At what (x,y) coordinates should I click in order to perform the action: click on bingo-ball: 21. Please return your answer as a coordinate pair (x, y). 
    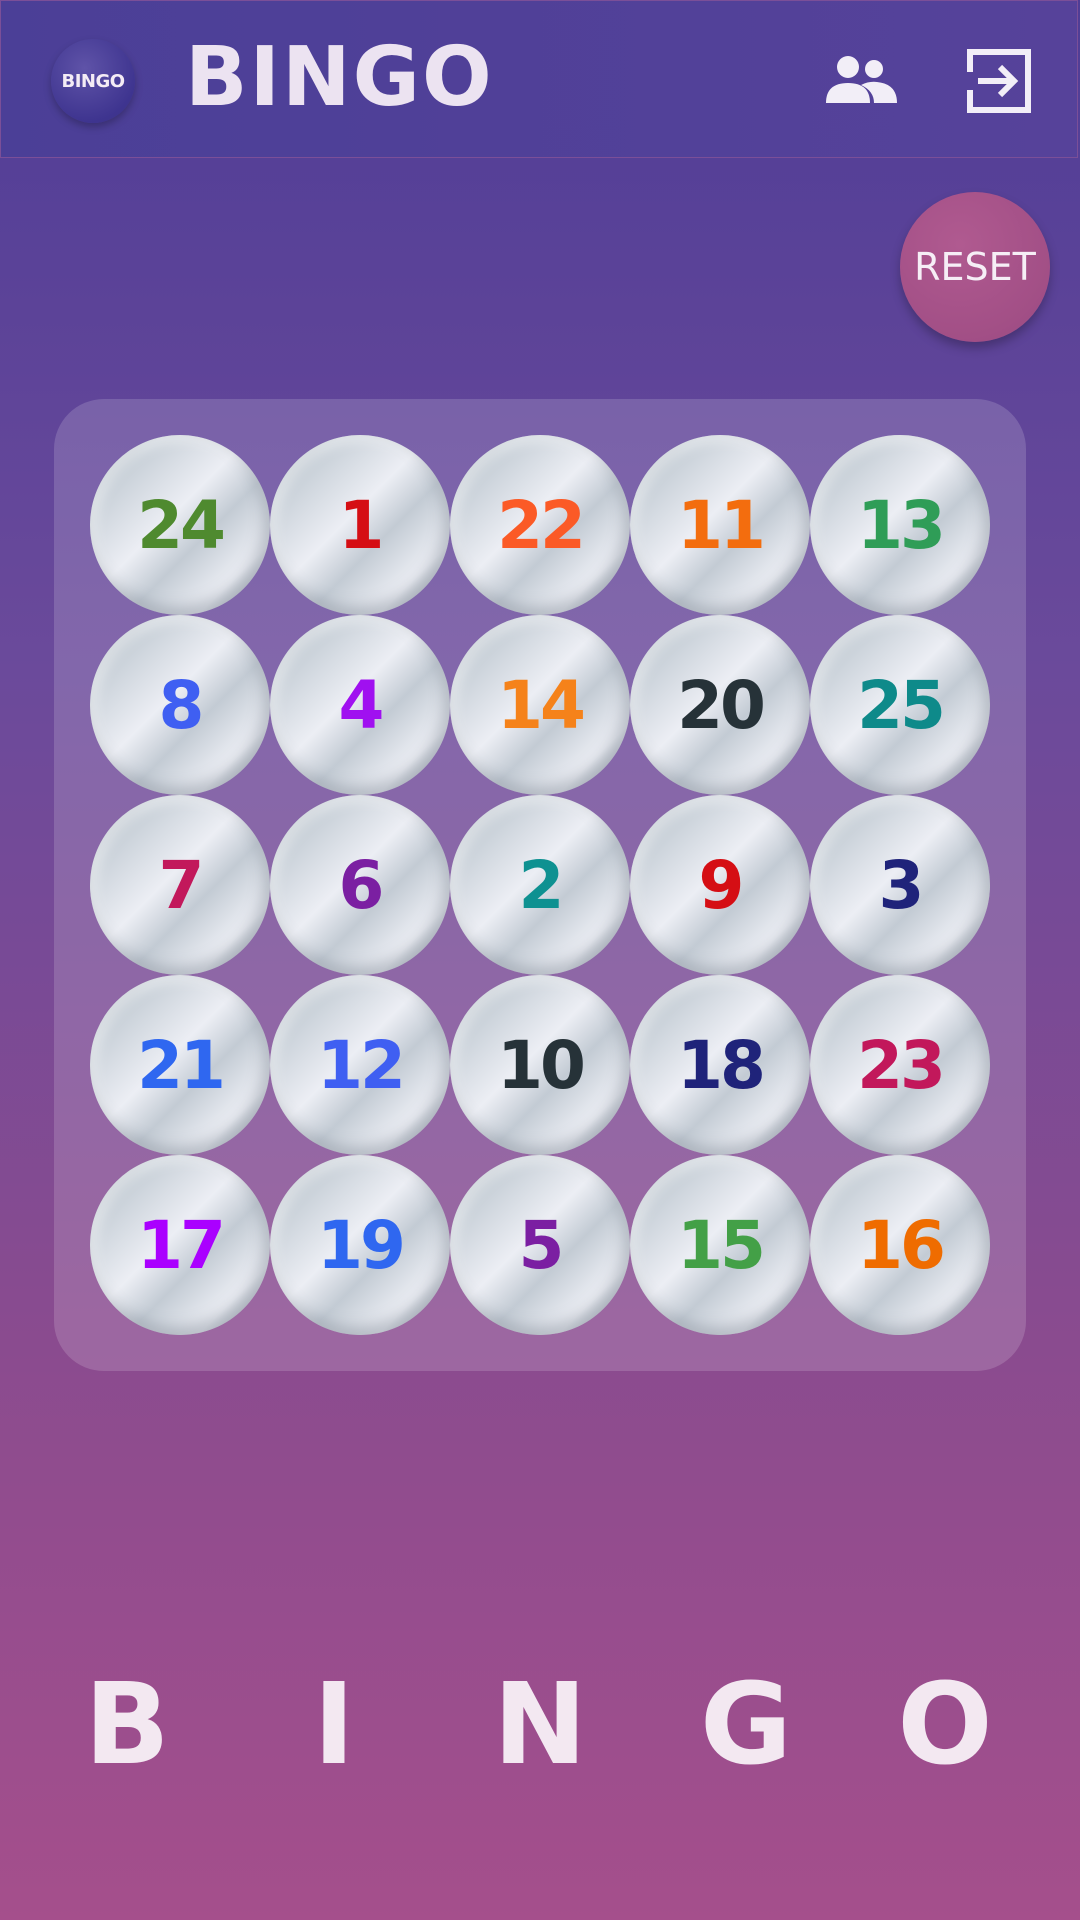
    Looking at the image, I should click on (180, 1065).